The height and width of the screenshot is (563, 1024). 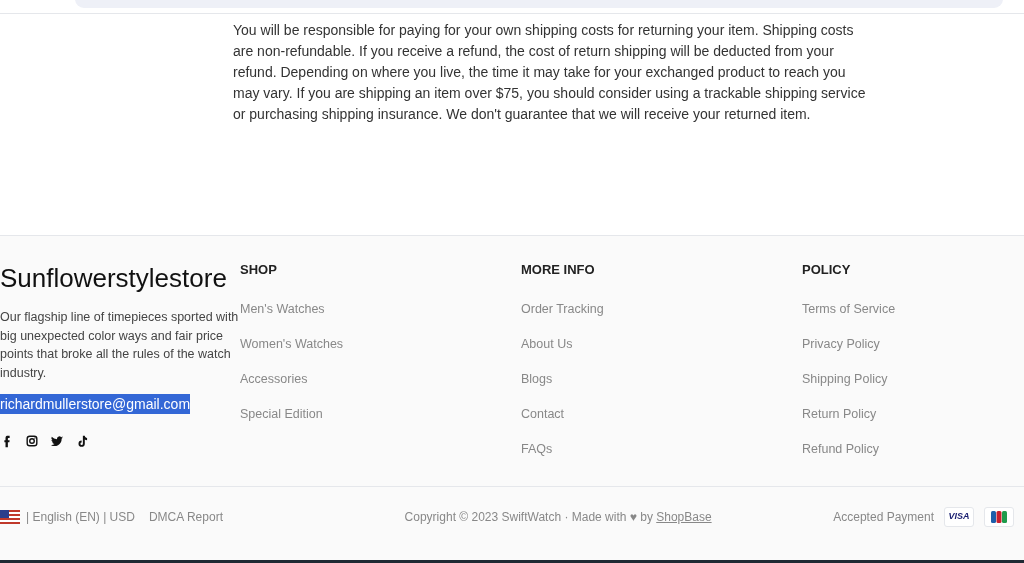 What do you see at coordinates (281, 414) in the screenshot?
I see `footer-link: Special Edition` at bounding box center [281, 414].